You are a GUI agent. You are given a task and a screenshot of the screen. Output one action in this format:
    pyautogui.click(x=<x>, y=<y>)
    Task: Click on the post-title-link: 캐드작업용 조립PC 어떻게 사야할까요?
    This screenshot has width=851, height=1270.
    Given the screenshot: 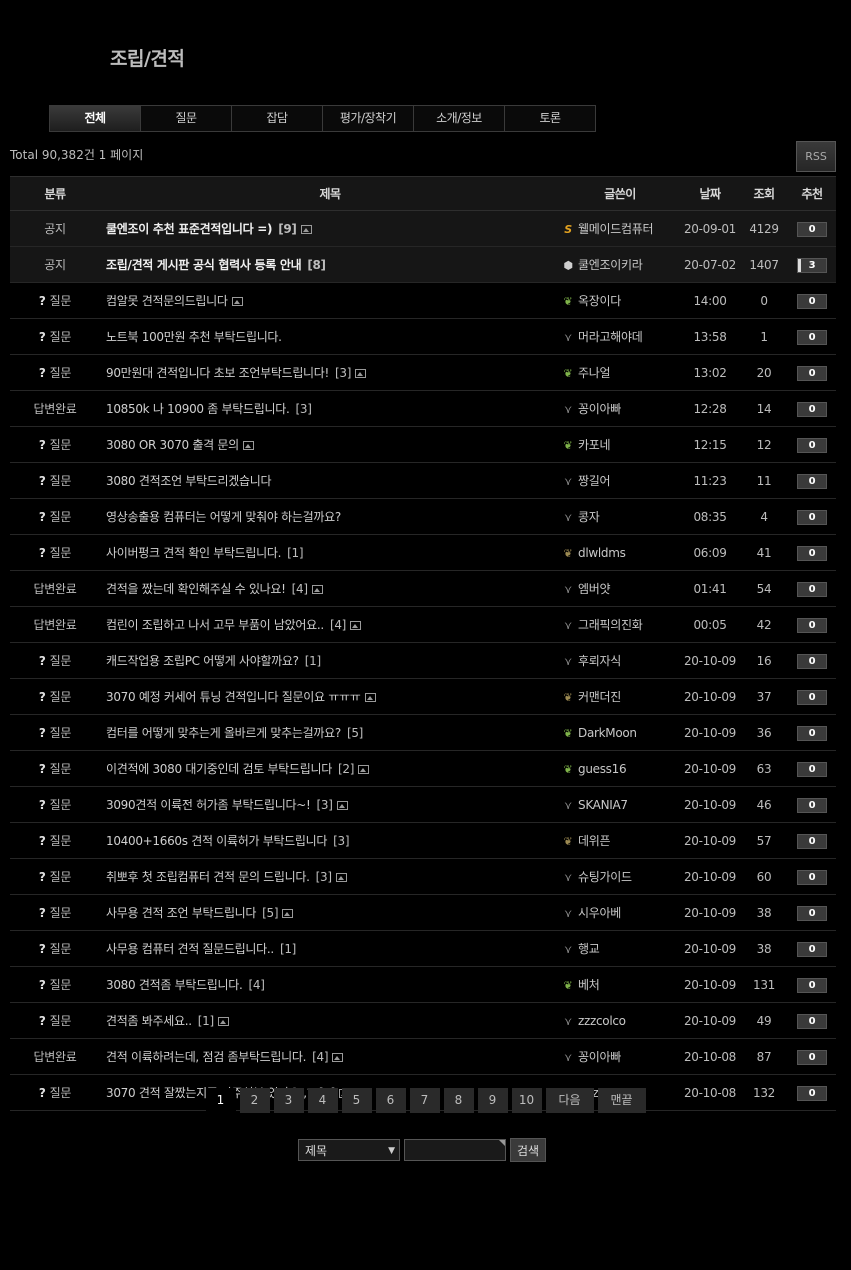 What is the action you would take?
    pyautogui.click(x=202, y=661)
    